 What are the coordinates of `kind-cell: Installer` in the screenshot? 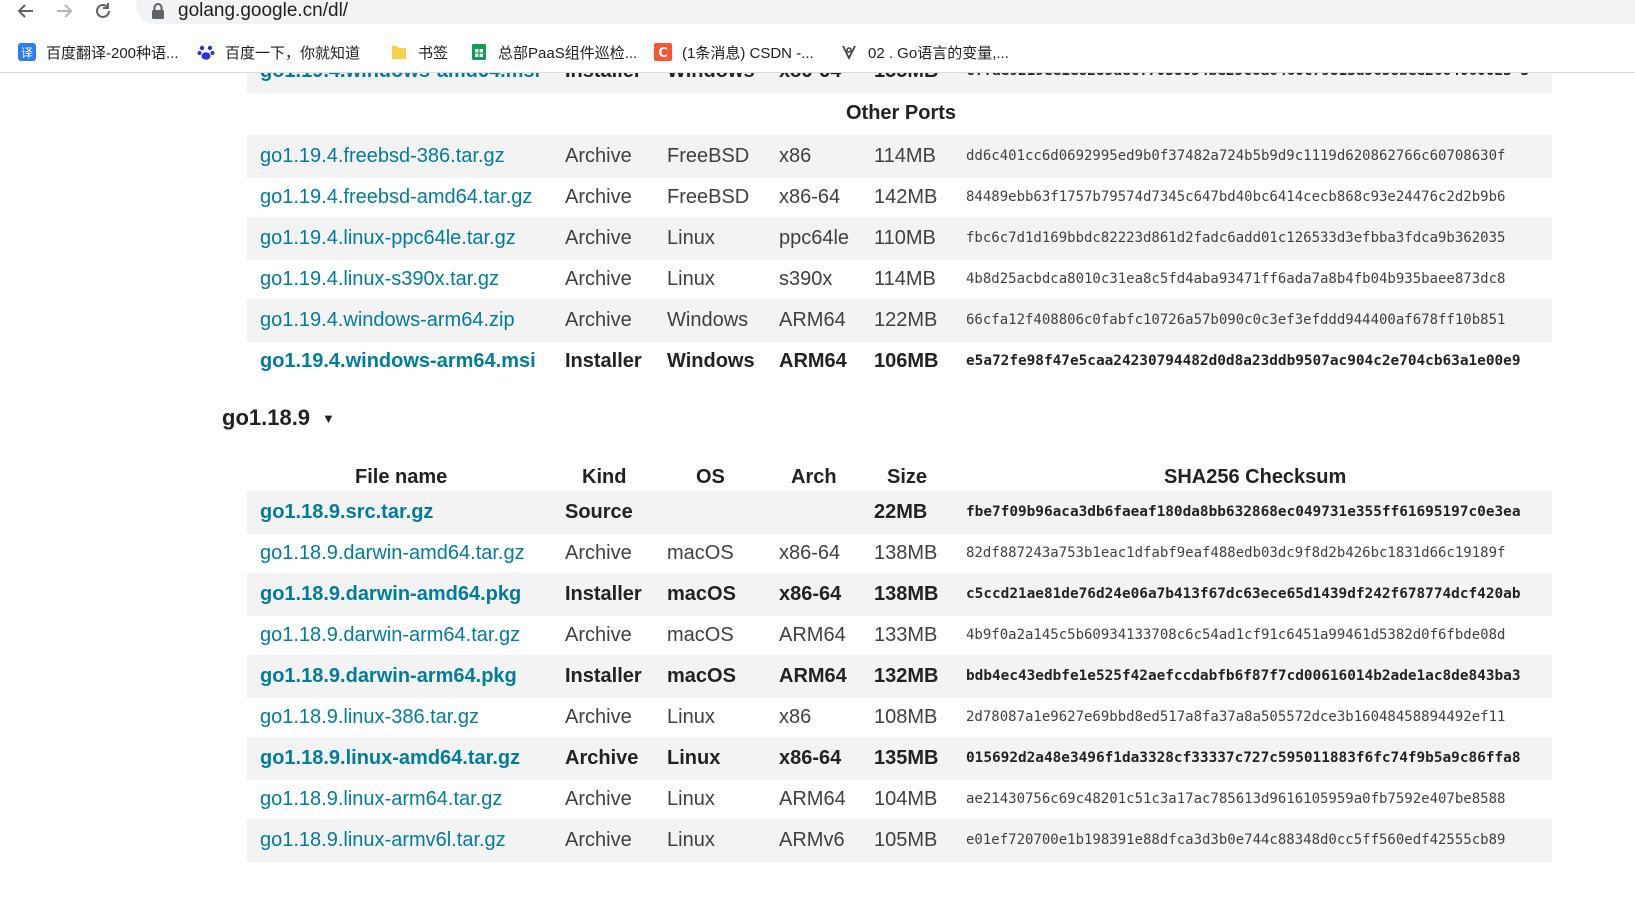 It's located at (603, 83).